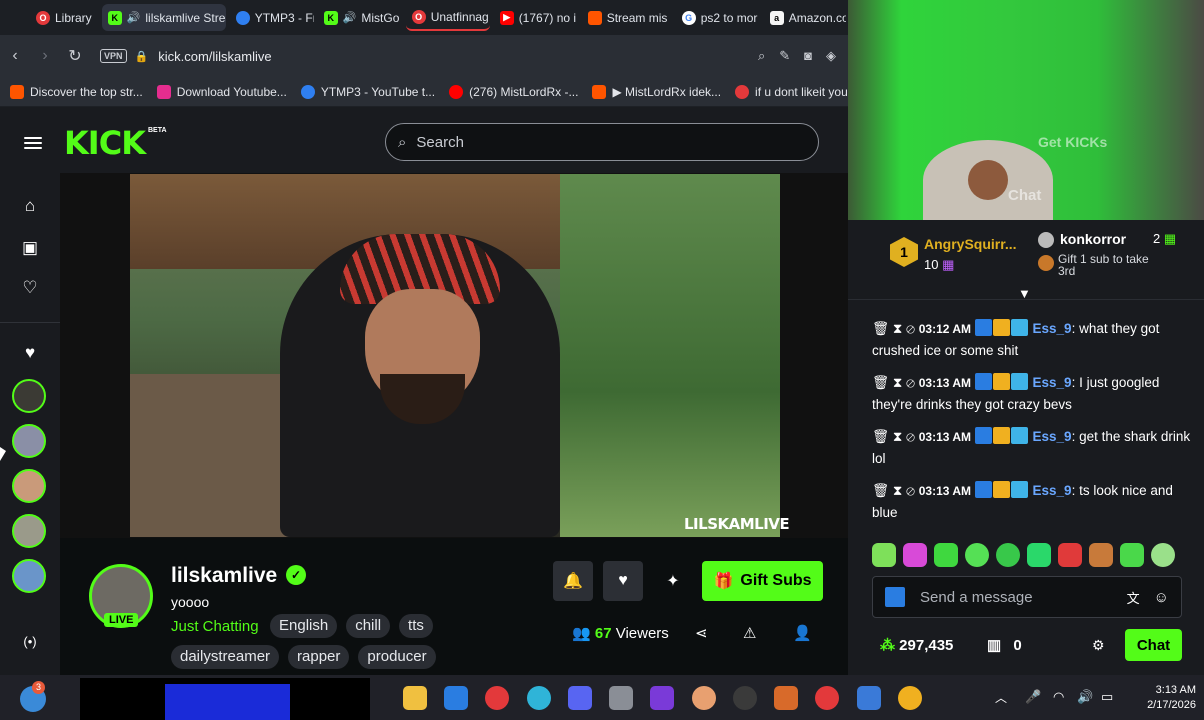  What do you see at coordinates (30, 288) in the screenshot?
I see `following-heart-icon: ♡` at bounding box center [30, 288].